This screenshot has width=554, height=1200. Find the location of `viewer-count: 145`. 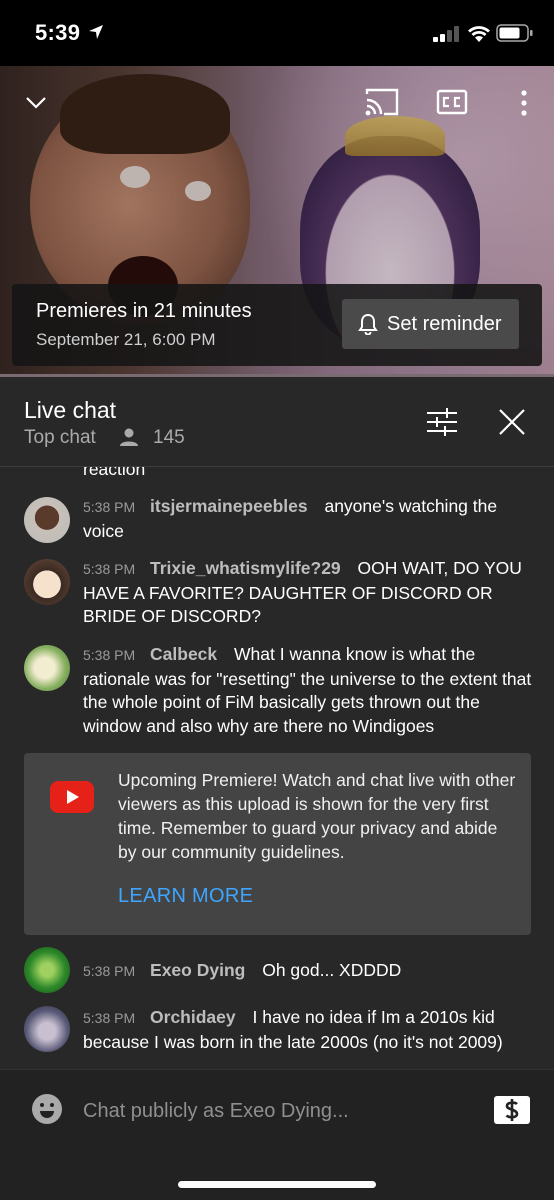

viewer-count: 145 is located at coordinates (169, 437).